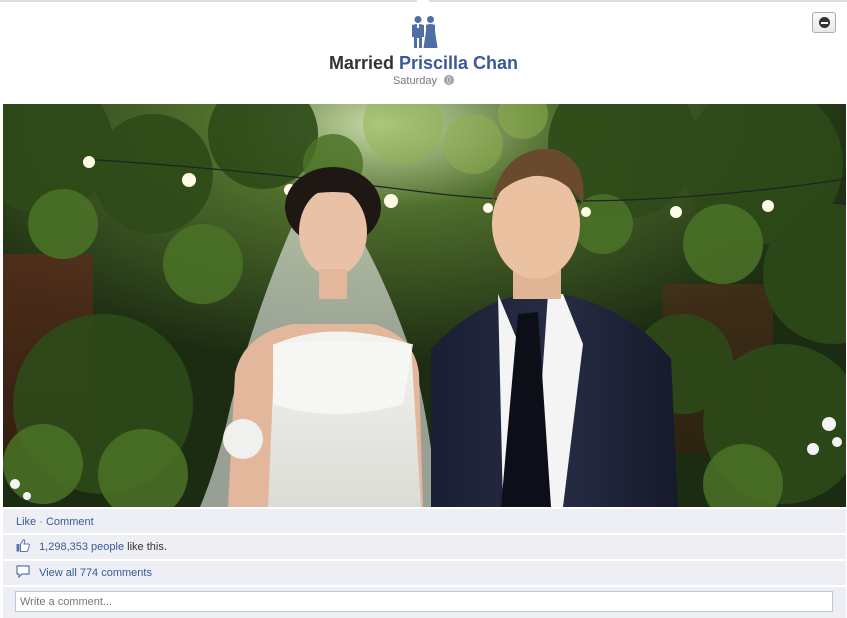  I want to click on likes-row: 1,298,353 people like this., so click(424, 547).